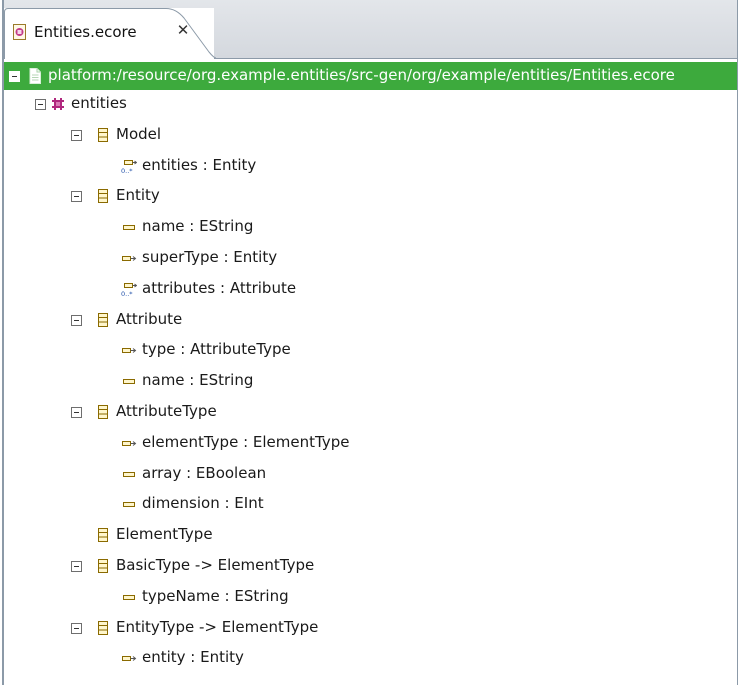 Image resolution: width=740 pixels, height=685 pixels. What do you see at coordinates (369, 289) in the screenshot?
I see `tree-item: 0..* attributes : Attribute` at bounding box center [369, 289].